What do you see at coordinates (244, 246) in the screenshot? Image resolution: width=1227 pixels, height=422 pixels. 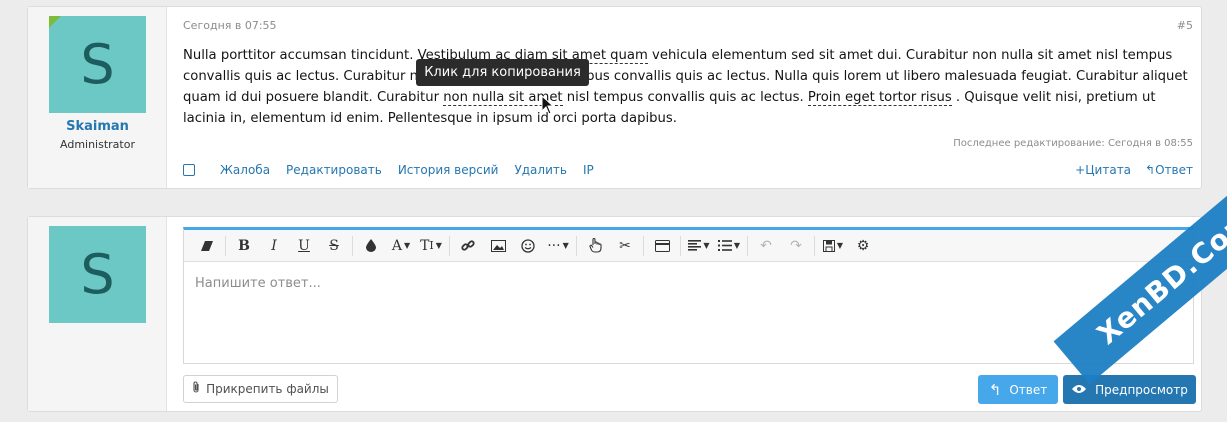 I see `bold-icon: B` at bounding box center [244, 246].